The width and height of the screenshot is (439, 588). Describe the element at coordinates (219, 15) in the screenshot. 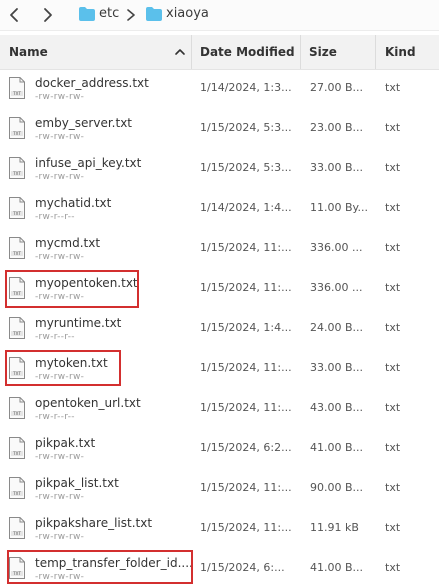

I see `toolbar: etc xiaoya` at that location.